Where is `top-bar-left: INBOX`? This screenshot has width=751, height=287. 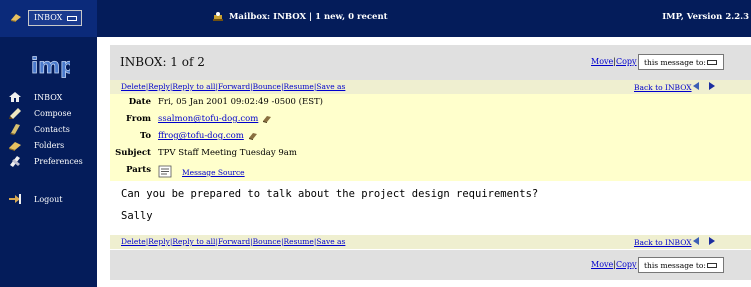 top-bar-left: INBOX is located at coordinates (48, 18).